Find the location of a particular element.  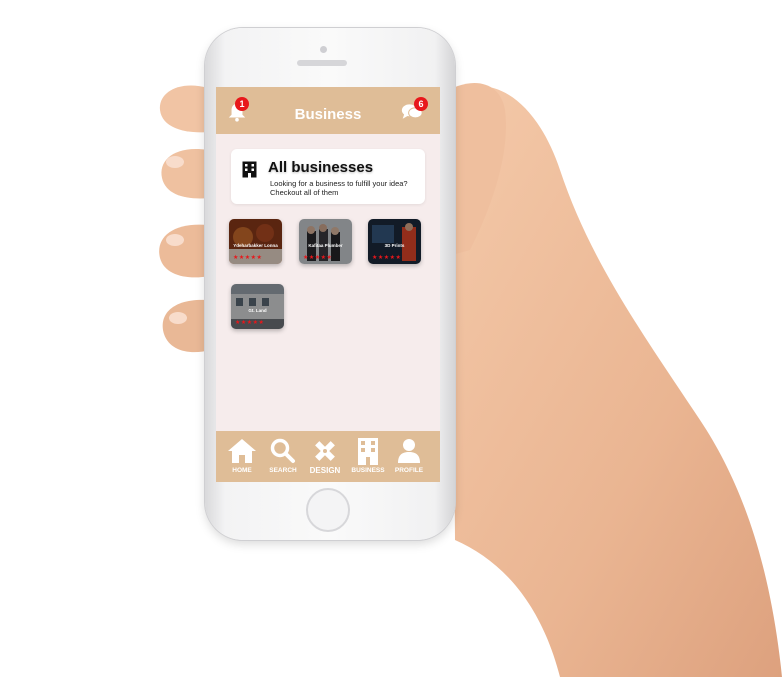

business-name: Ydeharbakker Lonna is located at coordinates (255, 245).